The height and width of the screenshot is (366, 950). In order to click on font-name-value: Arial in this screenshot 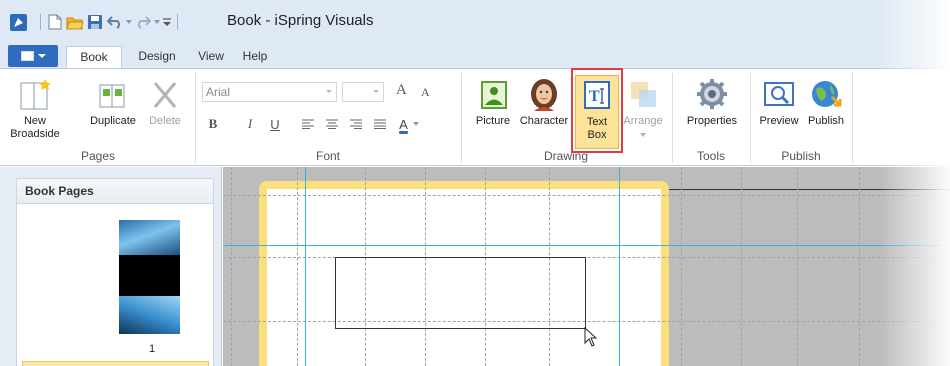, I will do `click(218, 92)`.